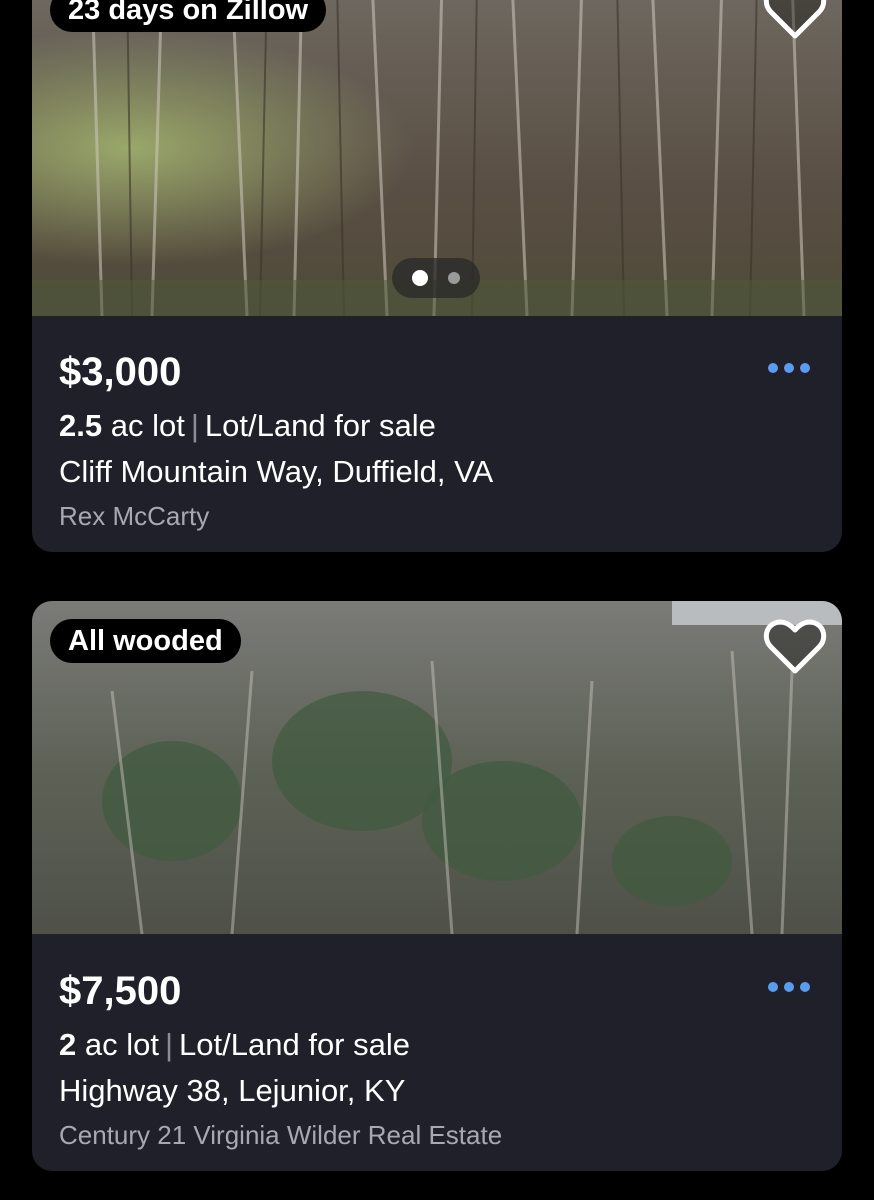 Image resolution: width=874 pixels, height=1200 pixels. I want to click on acreage-value: 2.5, so click(81, 425).